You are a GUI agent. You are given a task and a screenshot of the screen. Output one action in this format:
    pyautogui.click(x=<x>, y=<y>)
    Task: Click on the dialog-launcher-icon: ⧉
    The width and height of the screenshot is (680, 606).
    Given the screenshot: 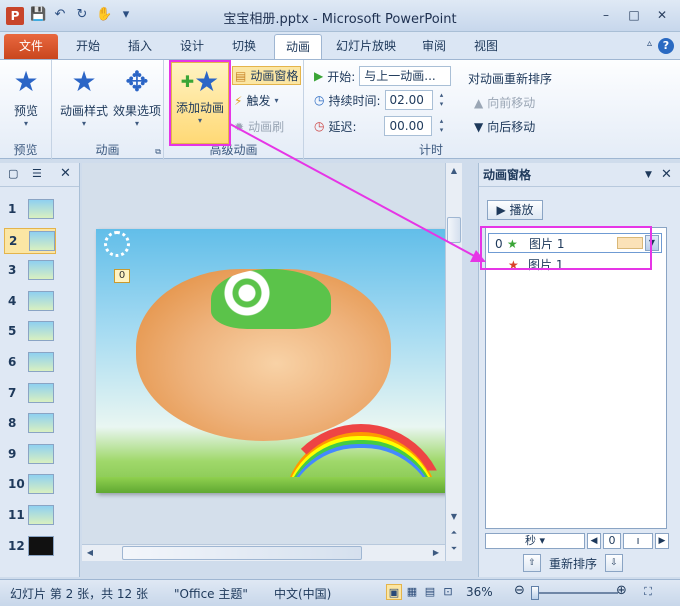 What is the action you would take?
    pyautogui.click(x=158, y=152)
    